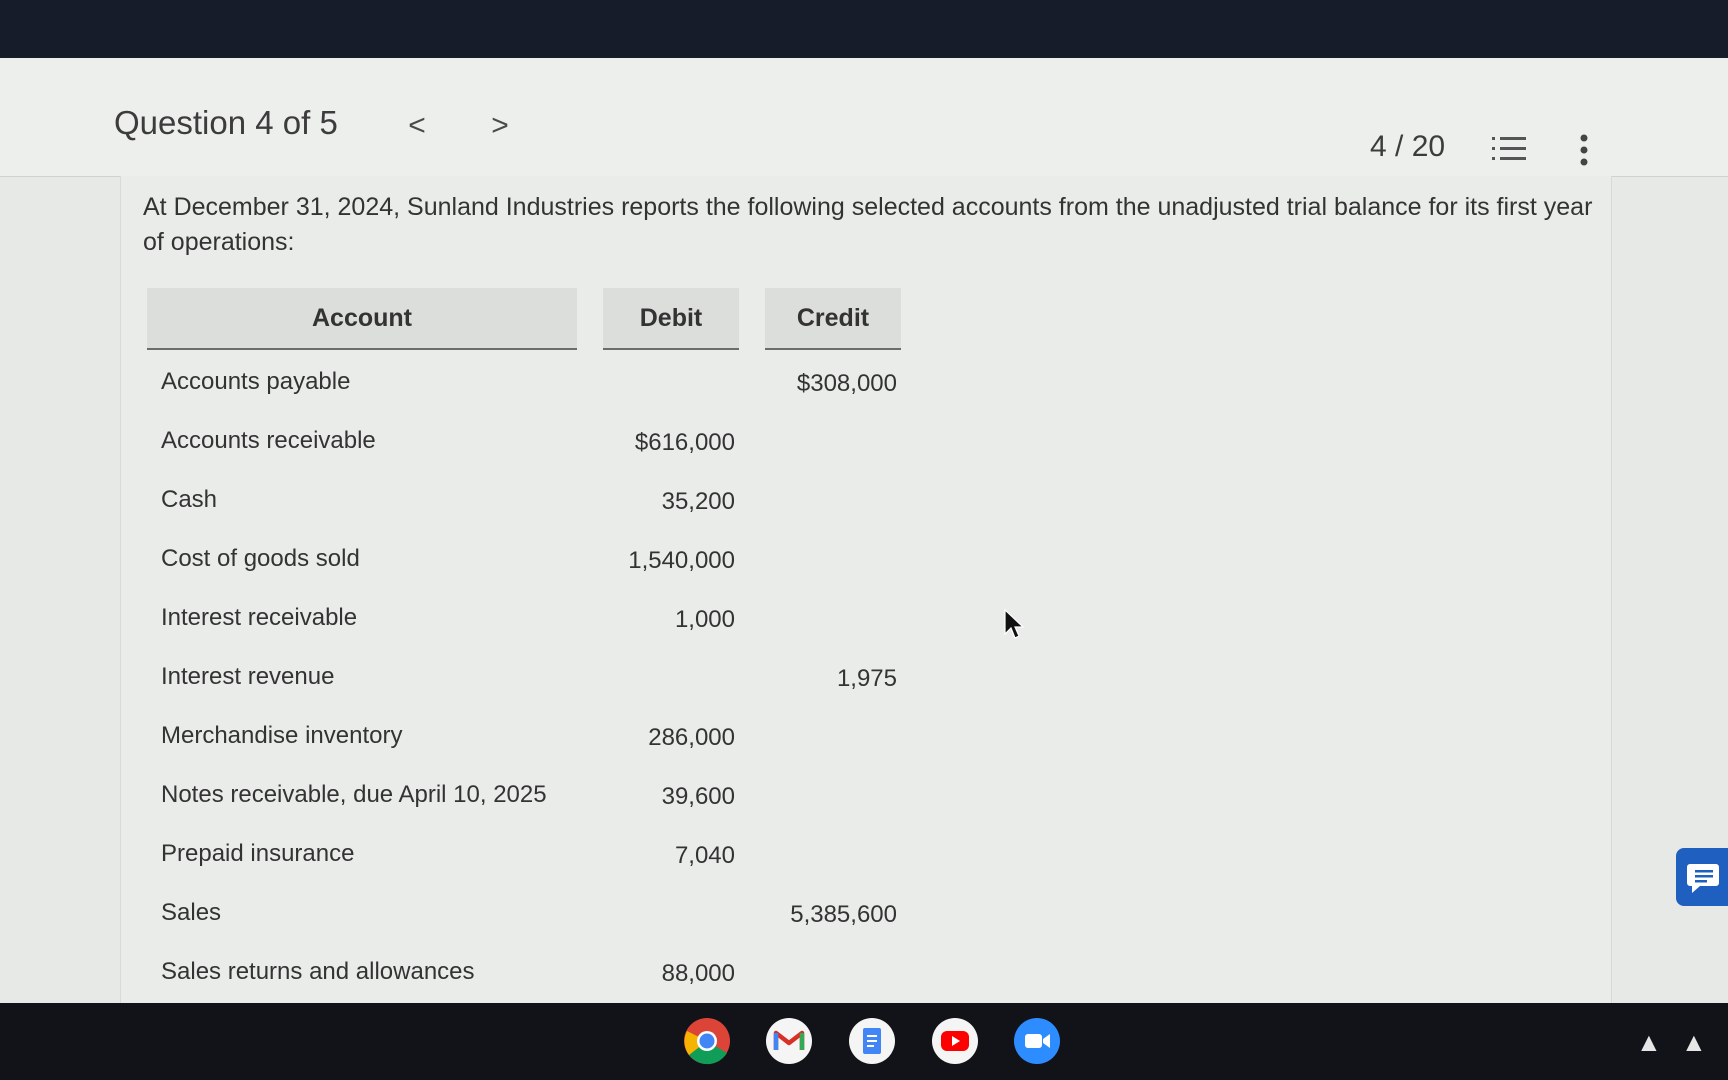 The width and height of the screenshot is (1728, 1080). Describe the element at coordinates (698, 796) in the screenshot. I see `debit-amount: 39,600` at that location.